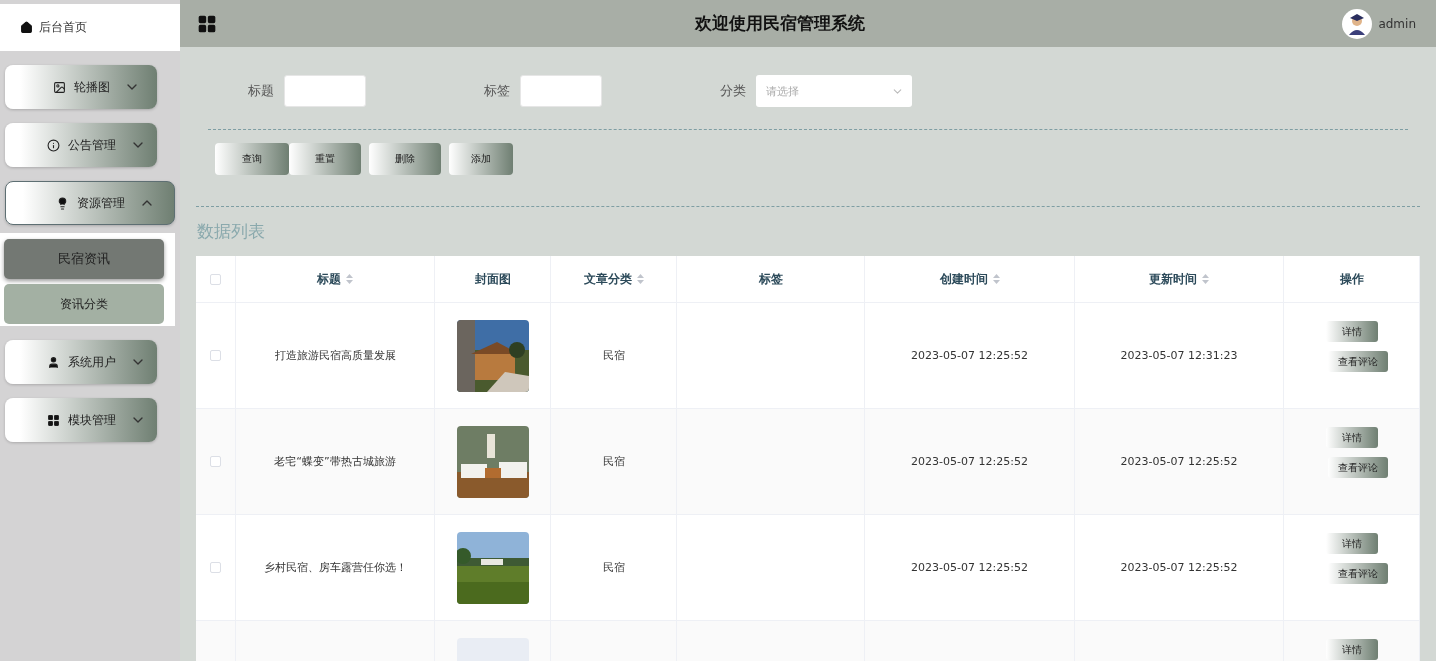 The width and height of the screenshot is (1436, 661). What do you see at coordinates (405, 159) in the screenshot?
I see `toolbar-button: 删除` at bounding box center [405, 159].